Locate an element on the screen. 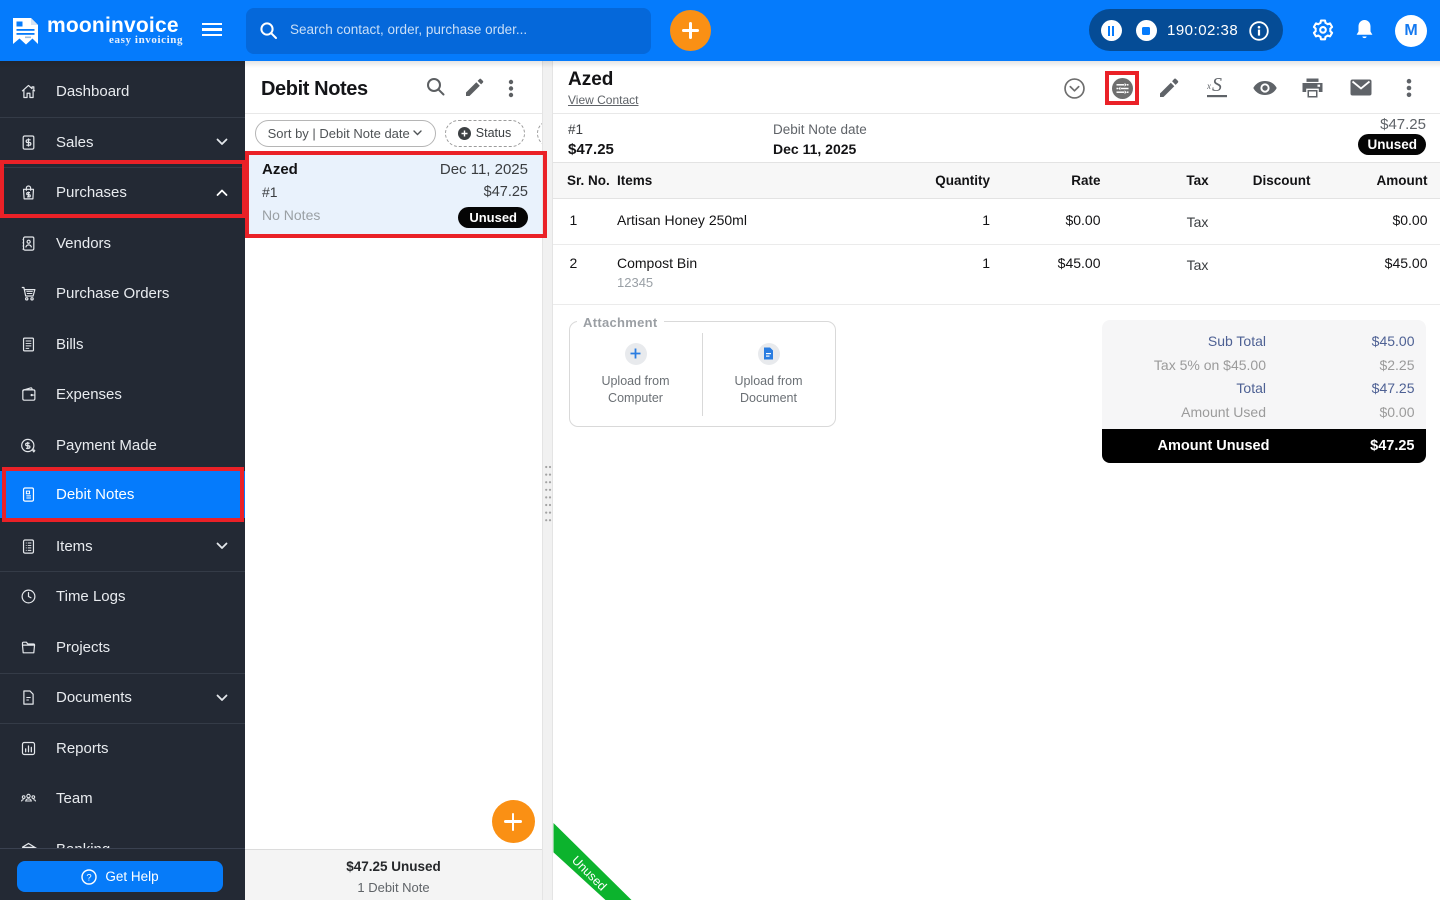  svg-text: x is located at coordinates (1209, 86).